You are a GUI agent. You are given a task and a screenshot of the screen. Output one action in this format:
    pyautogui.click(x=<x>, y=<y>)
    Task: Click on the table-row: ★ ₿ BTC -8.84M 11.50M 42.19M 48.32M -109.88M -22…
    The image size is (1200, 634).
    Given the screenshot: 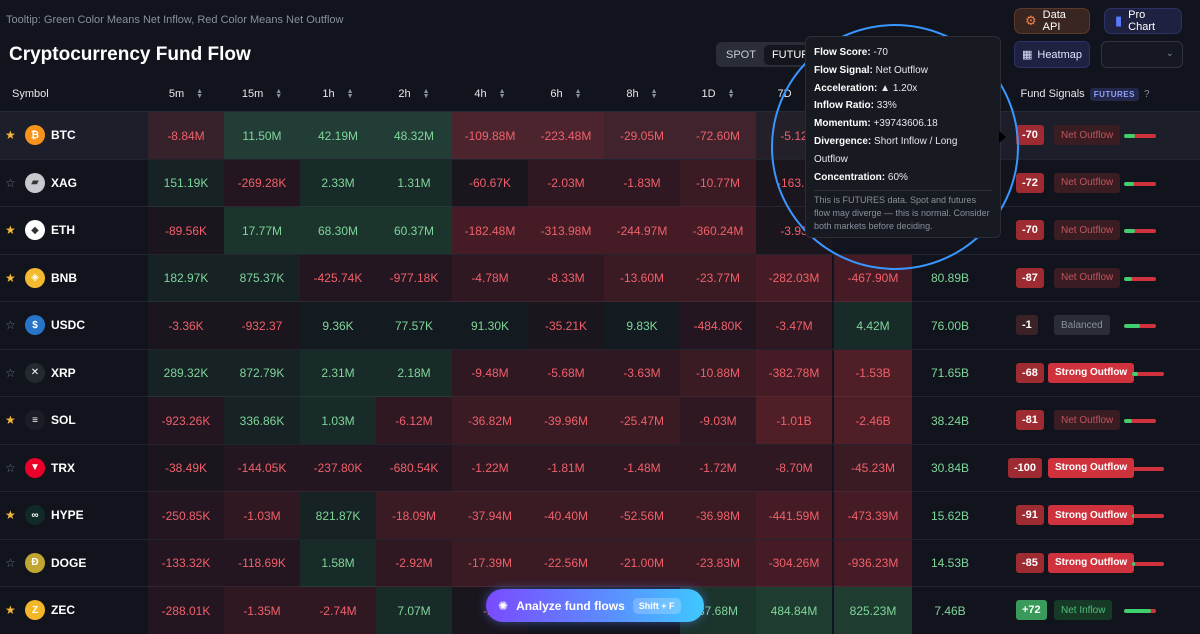 What is the action you would take?
    pyautogui.click(x=600, y=136)
    